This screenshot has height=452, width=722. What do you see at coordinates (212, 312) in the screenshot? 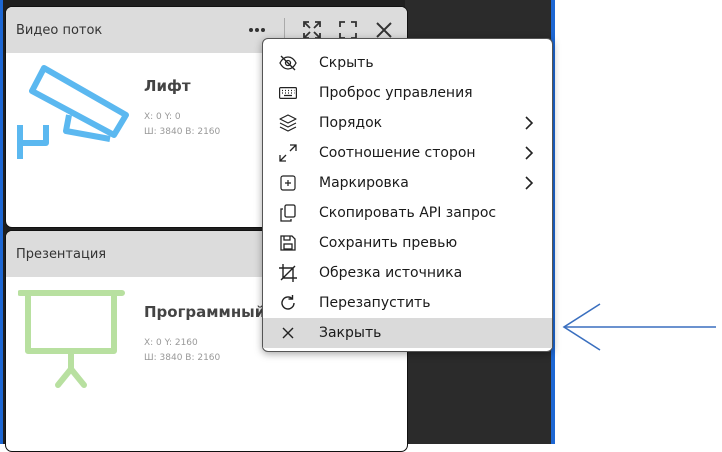
I see `source-name: Программный и` at bounding box center [212, 312].